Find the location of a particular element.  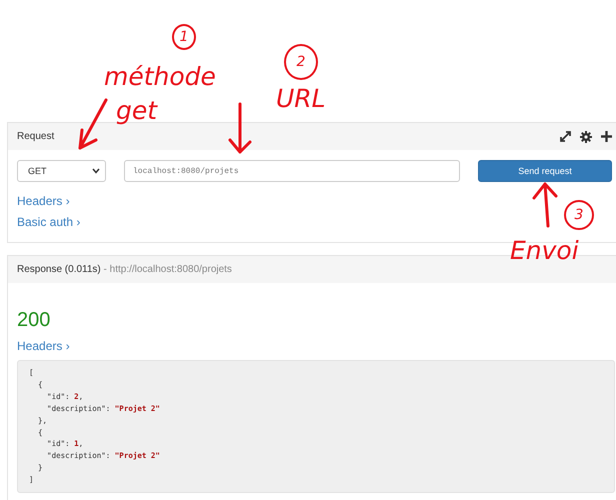

send-request-button: Send request is located at coordinates (545, 171).